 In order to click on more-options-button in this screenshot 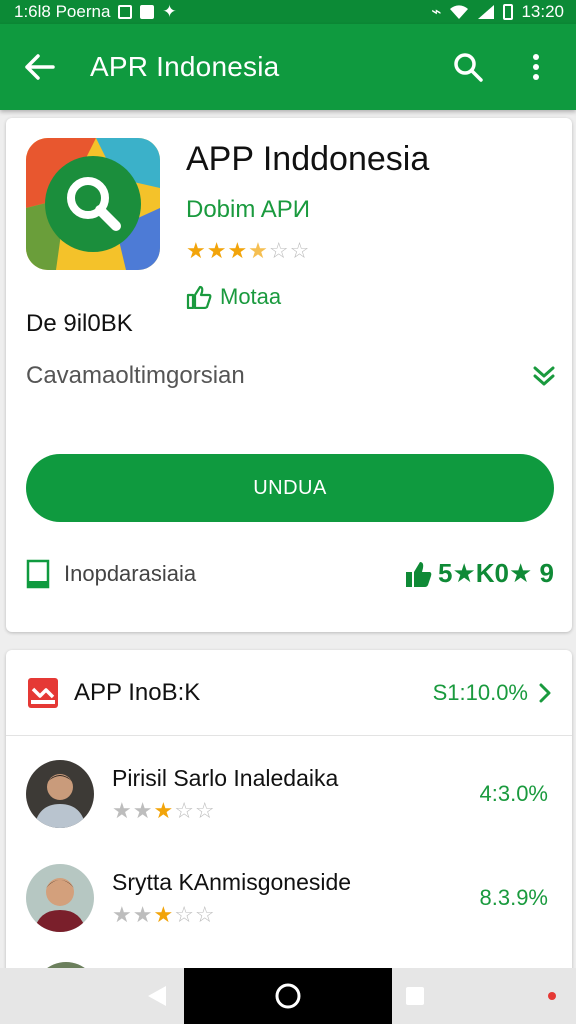, I will do `click(536, 67)`.